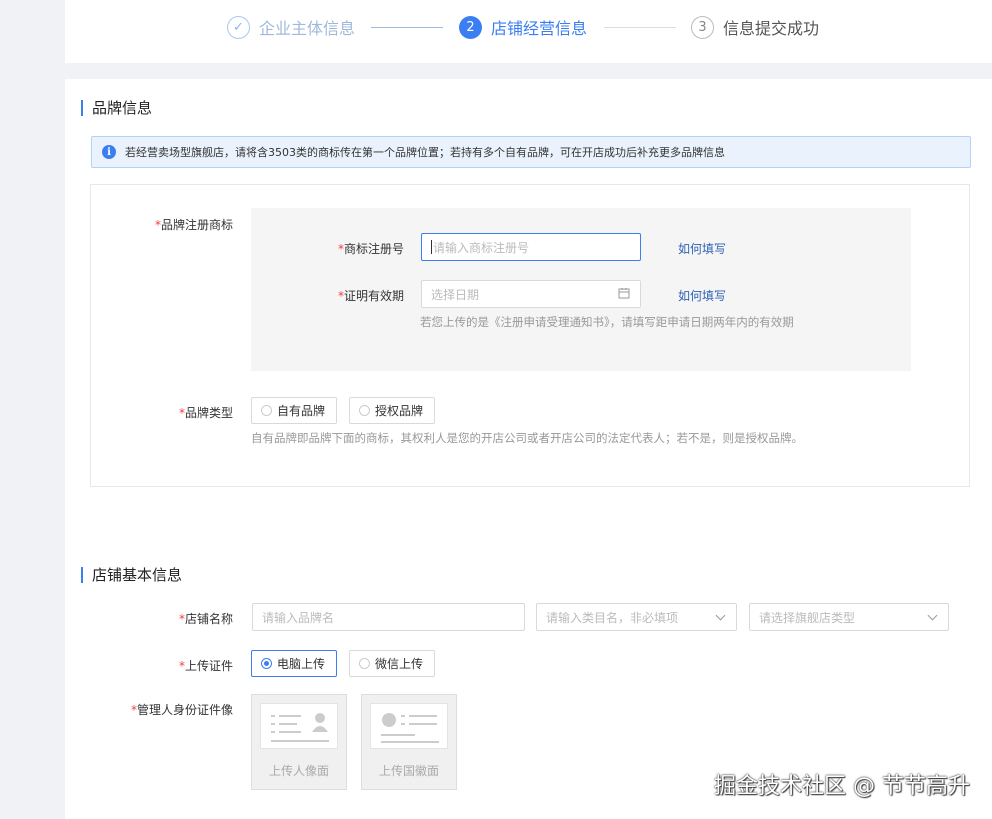 The image size is (992, 819). Describe the element at coordinates (238, 27) in the screenshot. I see `step-1-check-icon: ✓` at that location.